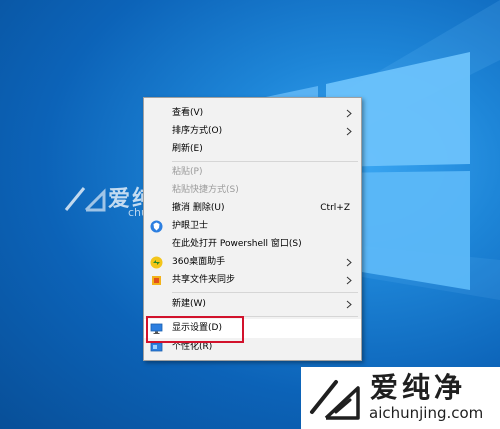 The width and height of the screenshot is (500, 429). What do you see at coordinates (426, 413) in the screenshot?
I see `watermark-url: aichunjing.com` at bounding box center [426, 413].